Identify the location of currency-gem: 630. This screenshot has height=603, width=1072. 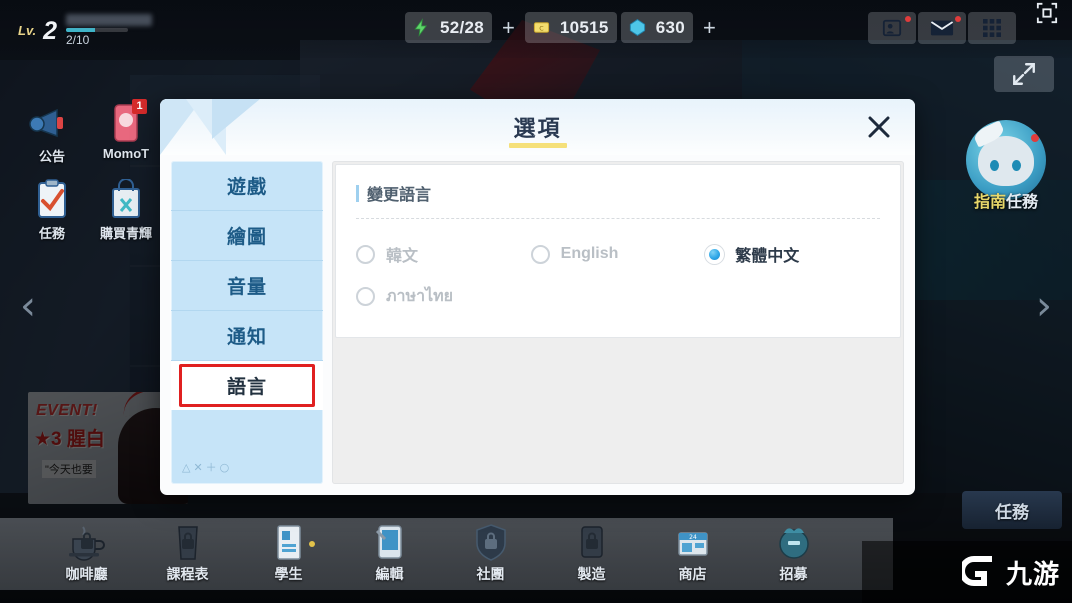
(656, 27).